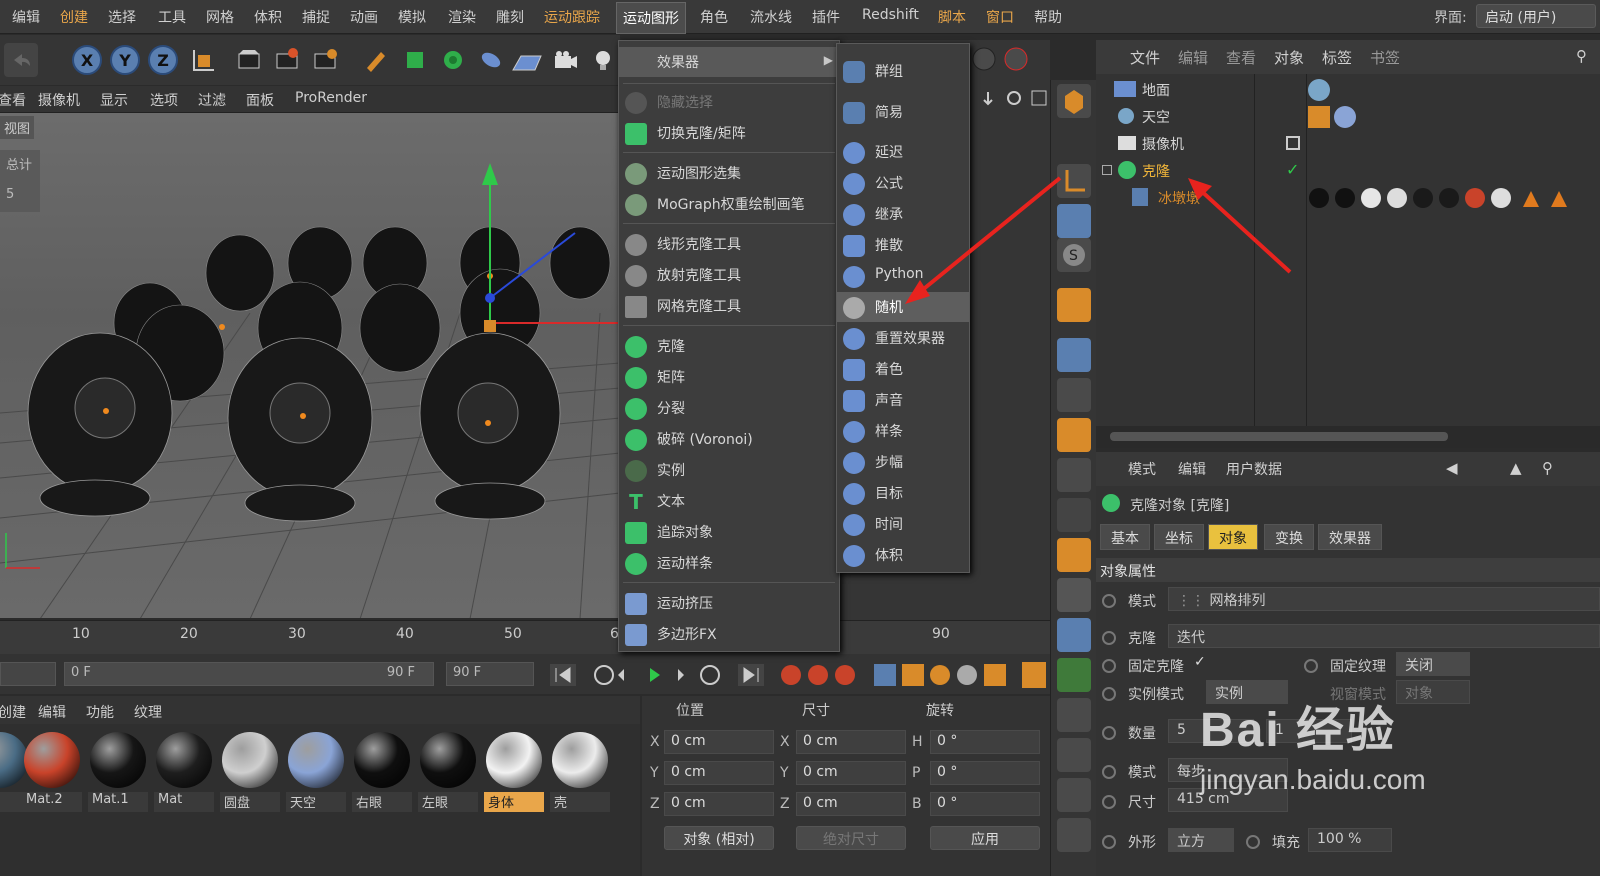 This screenshot has height=876, width=1600. What do you see at coordinates (719, 742) in the screenshot?
I see `position-x-field: 0 cm` at bounding box center [719, 742].